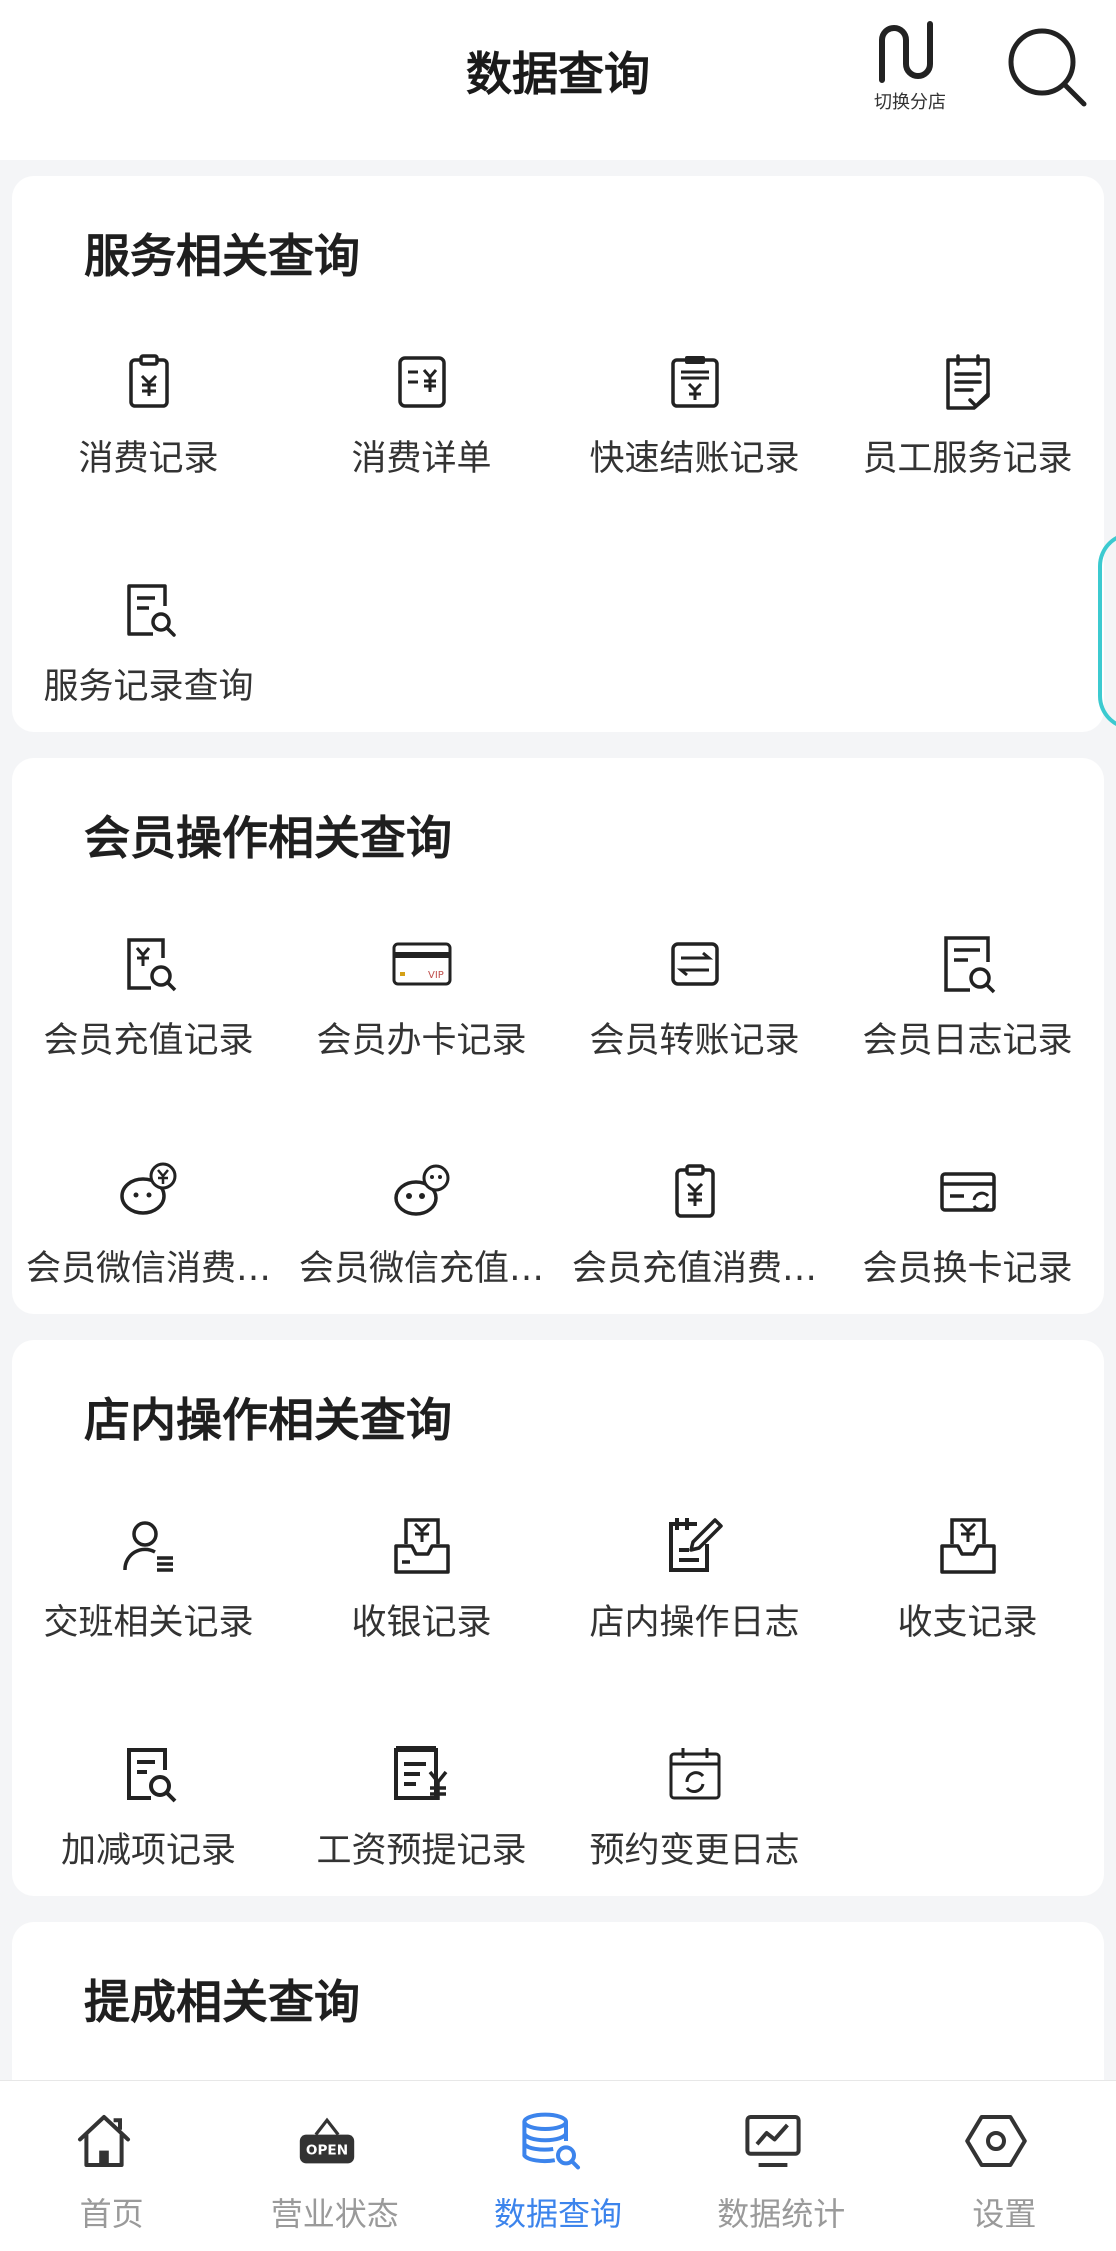 The height and width of the screenshot is (2251, 1116). Describe the element at coordinates (149, 964) in the screenshot. I see `recharge-search-icon` at that location.